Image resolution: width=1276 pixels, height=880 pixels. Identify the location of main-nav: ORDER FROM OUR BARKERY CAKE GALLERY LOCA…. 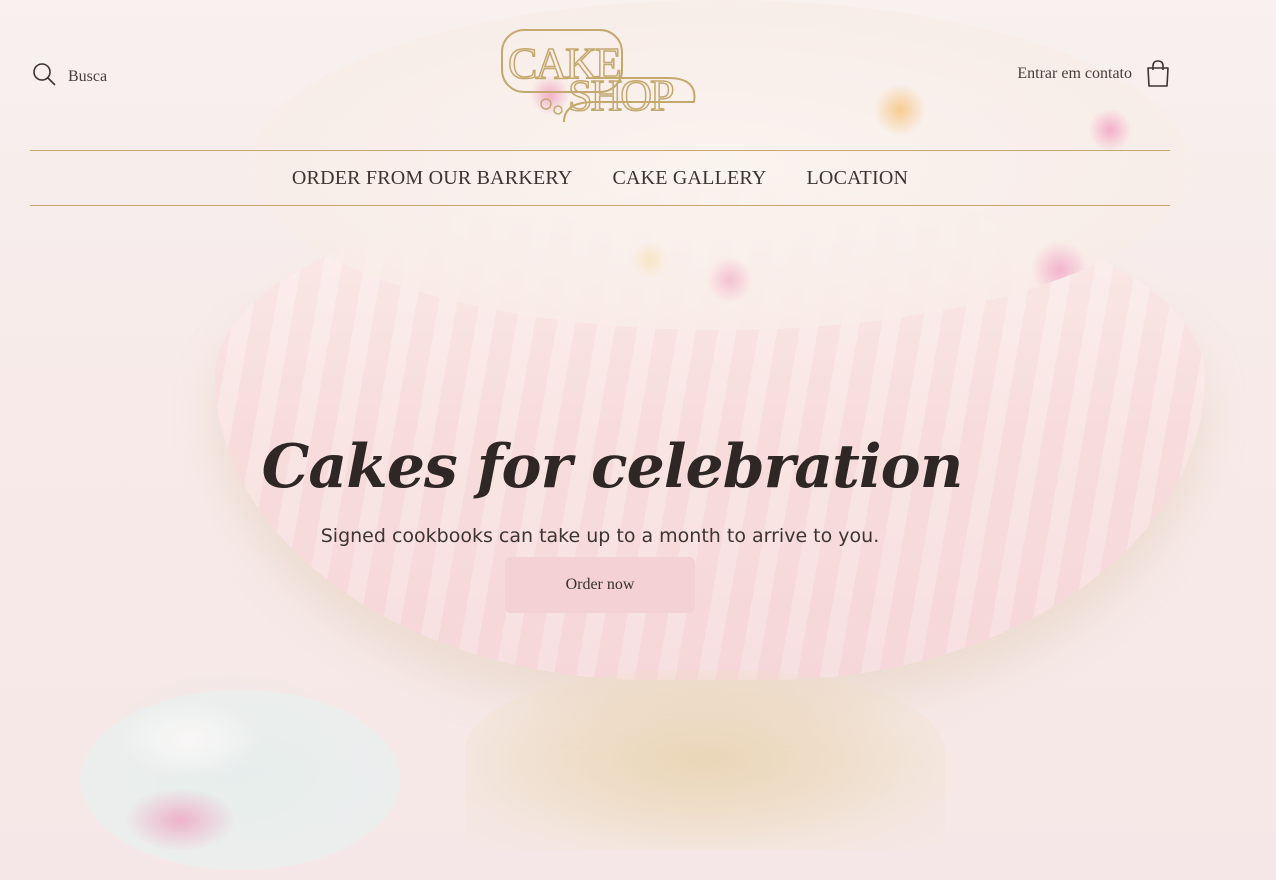
(600, 178).